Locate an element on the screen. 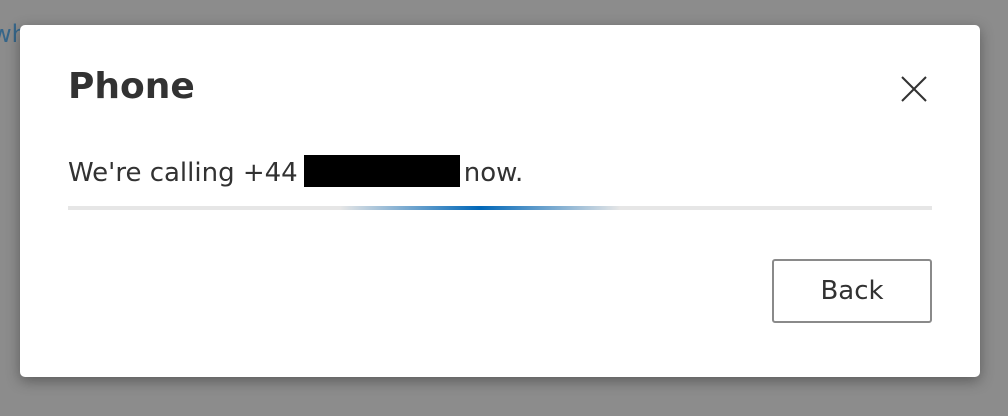 This screenshot has height=416, width=1008. redacted-phone-number is located at coordinates (381, 171).